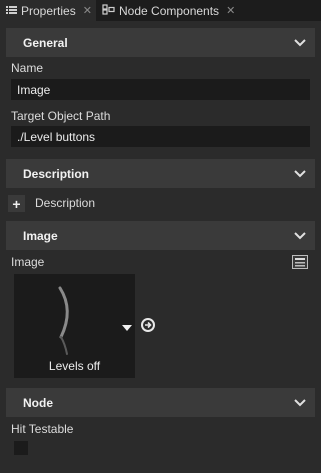 The width and height of the screenshot is (321, 473). What do you see at coordinates (38, 402) in the screenshot?
I see `section-title: Node` at bounding box center [38, 402].